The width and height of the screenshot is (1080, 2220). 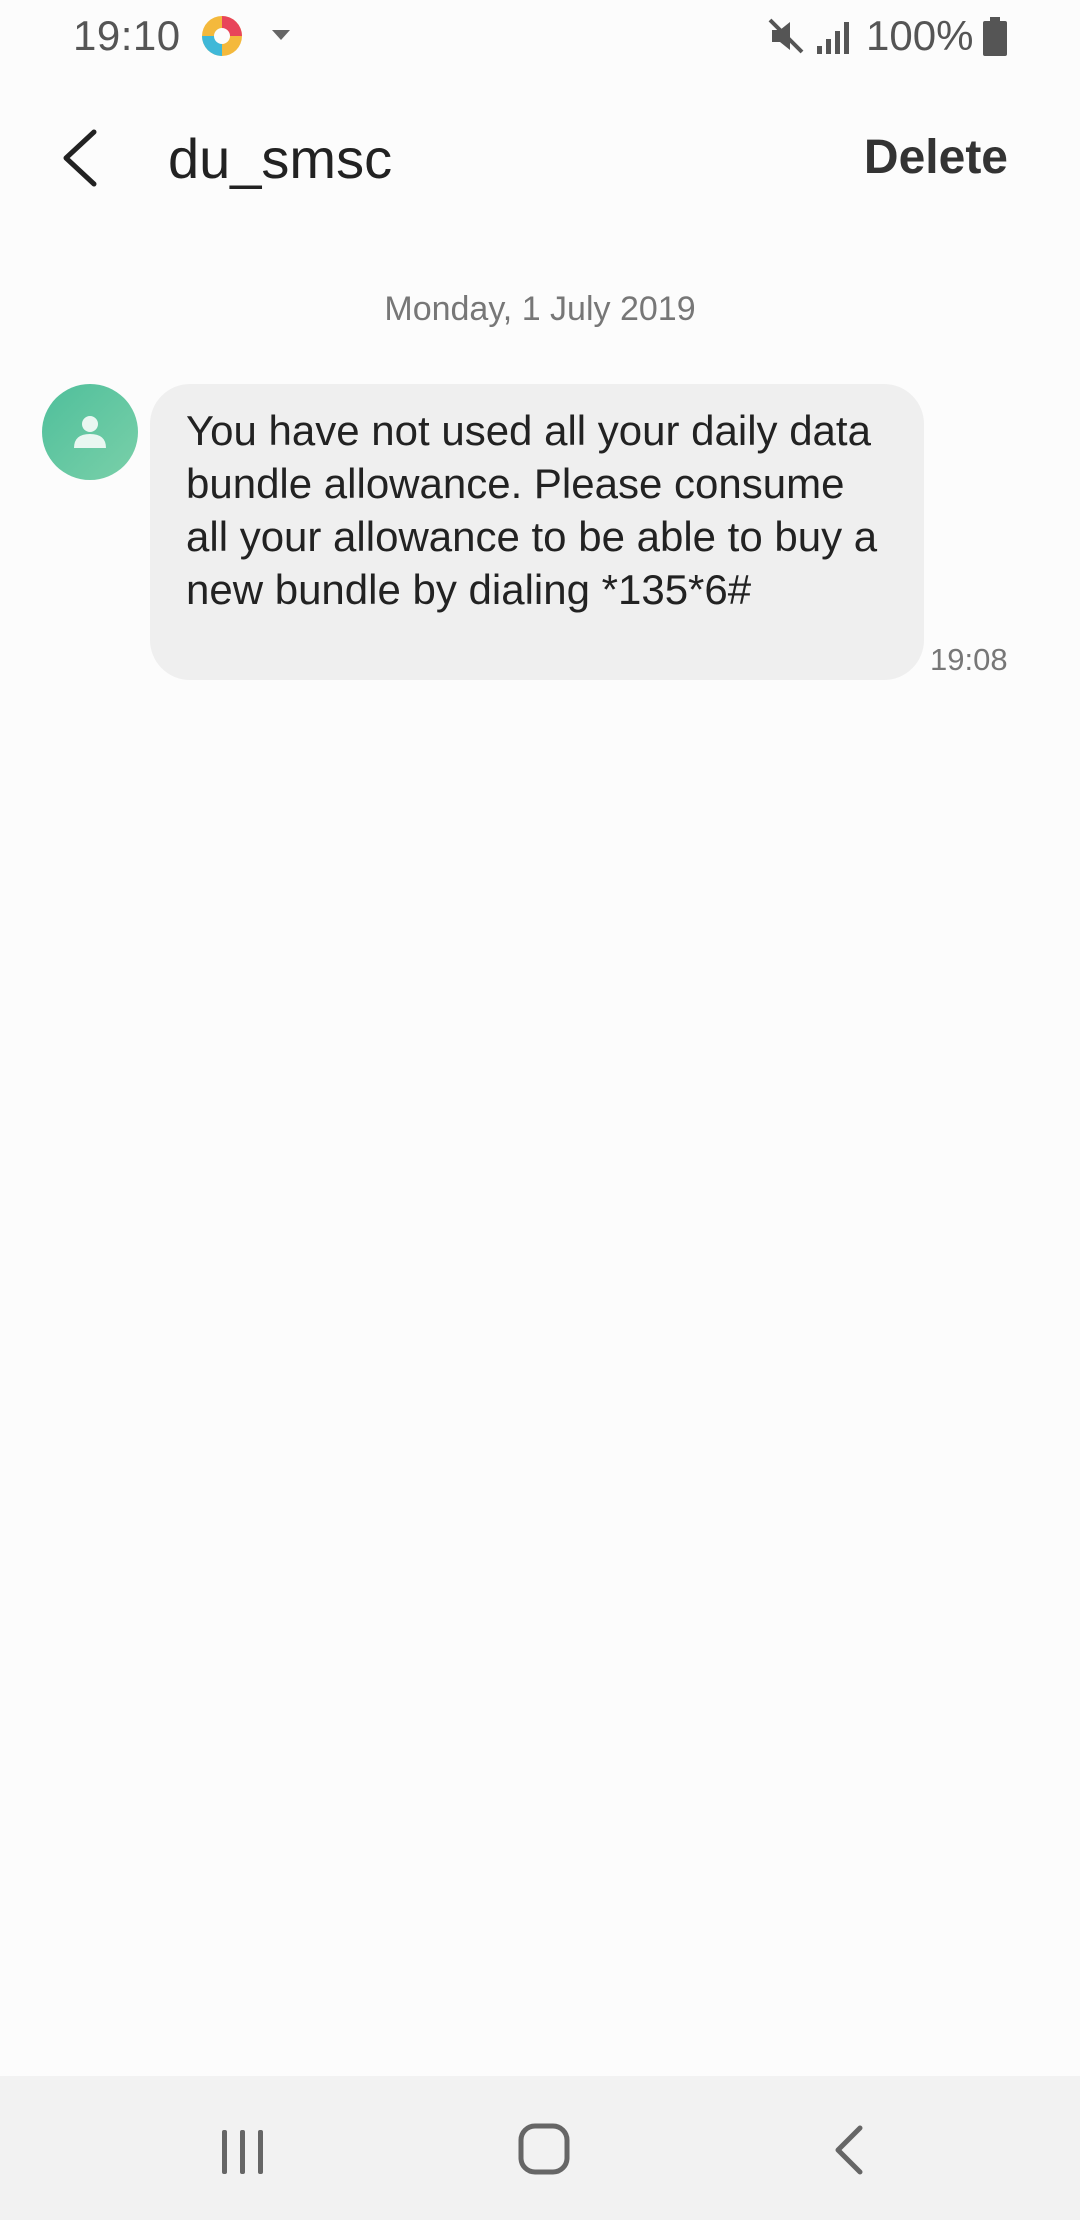 I want to click on conversation-header: du_smsc Delete, so click(x=540, y=160).